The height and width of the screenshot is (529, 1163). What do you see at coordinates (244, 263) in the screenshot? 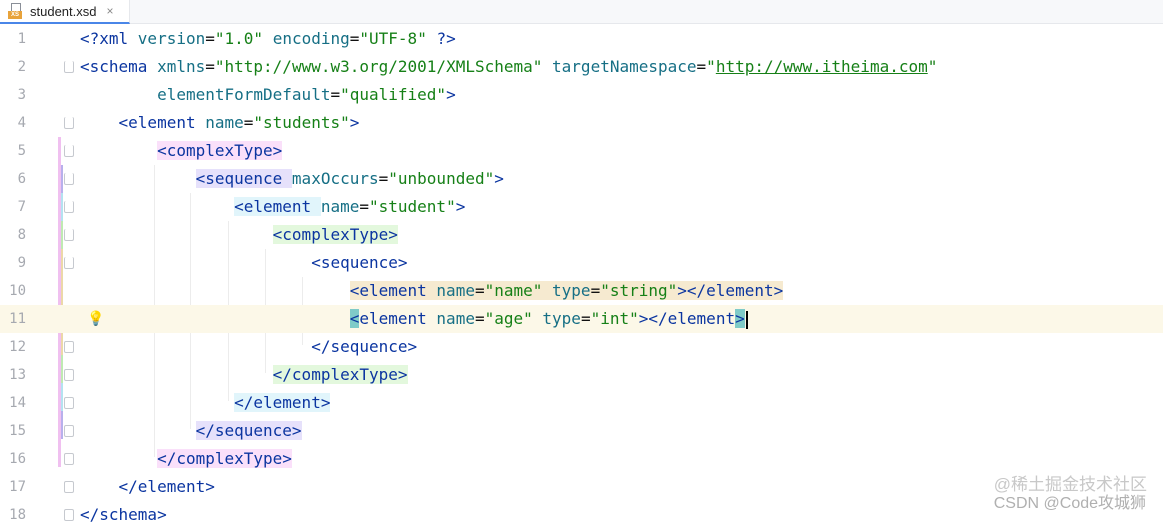
I see `code-text: <sequence>` at bounding box center [244, 263].